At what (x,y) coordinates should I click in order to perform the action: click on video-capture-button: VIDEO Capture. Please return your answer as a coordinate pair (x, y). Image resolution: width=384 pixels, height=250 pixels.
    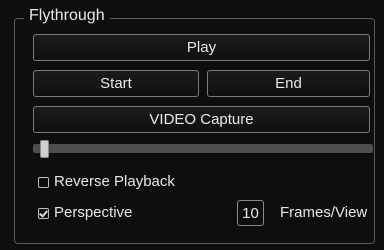
    Looking at the image, I should click on (201, 119).